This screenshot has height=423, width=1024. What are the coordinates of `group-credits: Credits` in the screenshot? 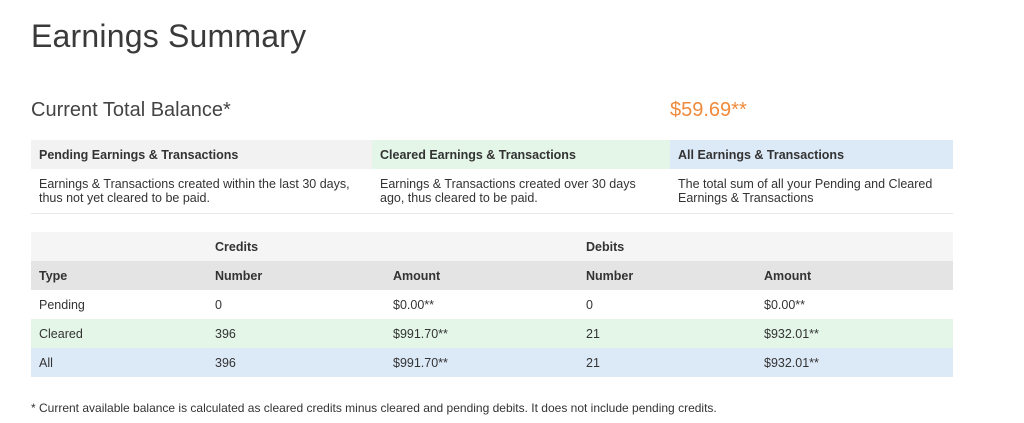 It's located at (392, 246).